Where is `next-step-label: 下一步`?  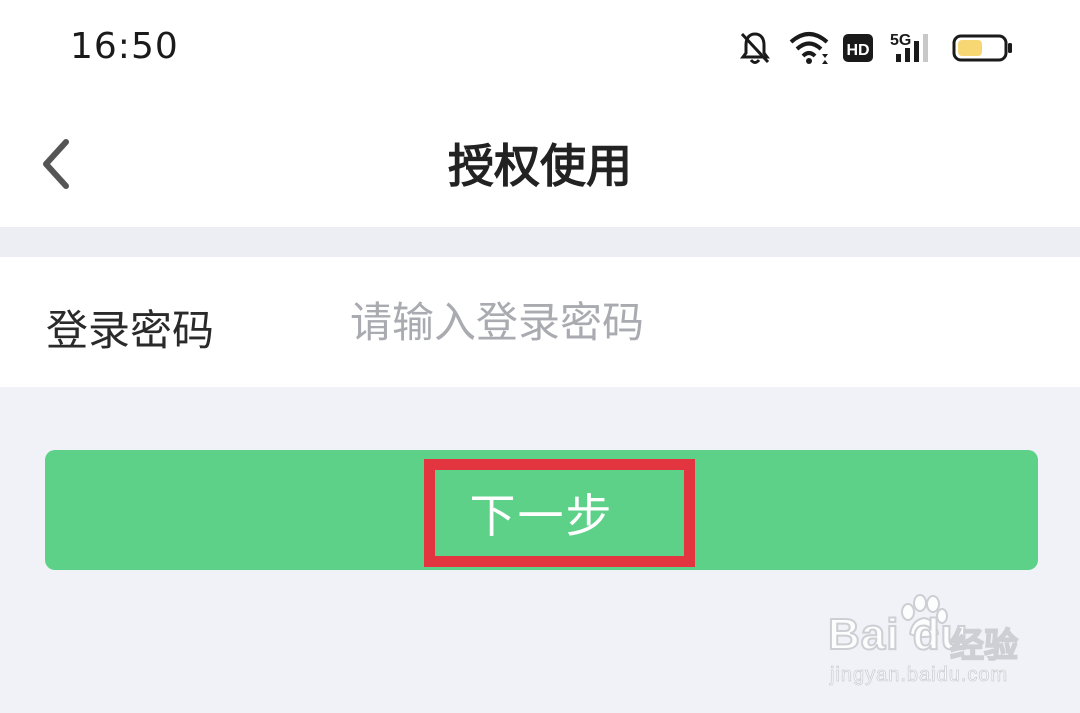 next-step-label: 下一步 is located at coordinates (541, 516).